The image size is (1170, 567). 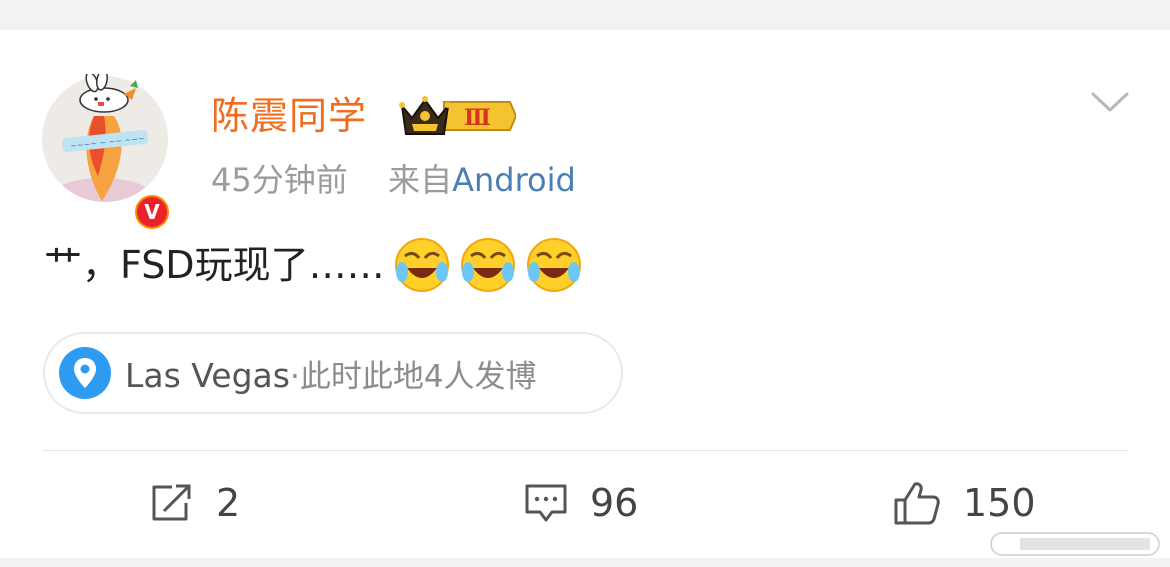 I want to click on location-pin-icon, so click(x=85, y=373).